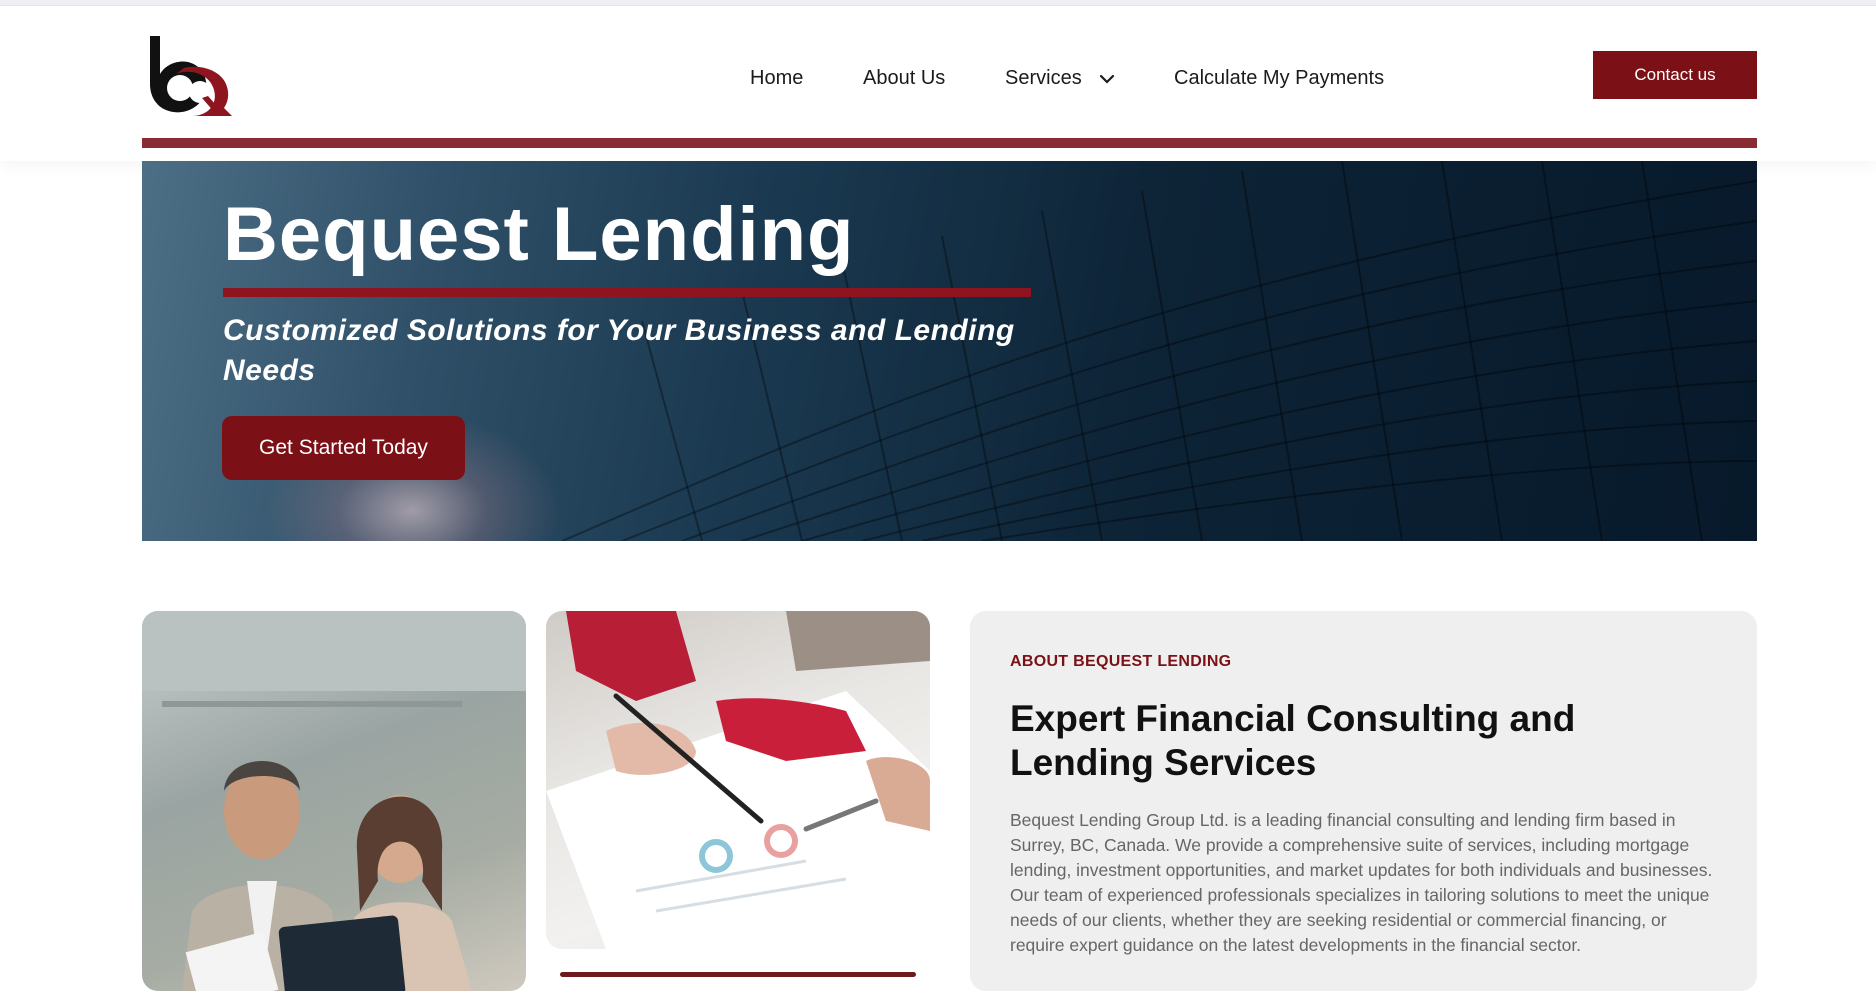 This screenshot has height=991, width=1876. I want to click on nav-calculate-payments: Calculate My Payments, so click(1279, 78).